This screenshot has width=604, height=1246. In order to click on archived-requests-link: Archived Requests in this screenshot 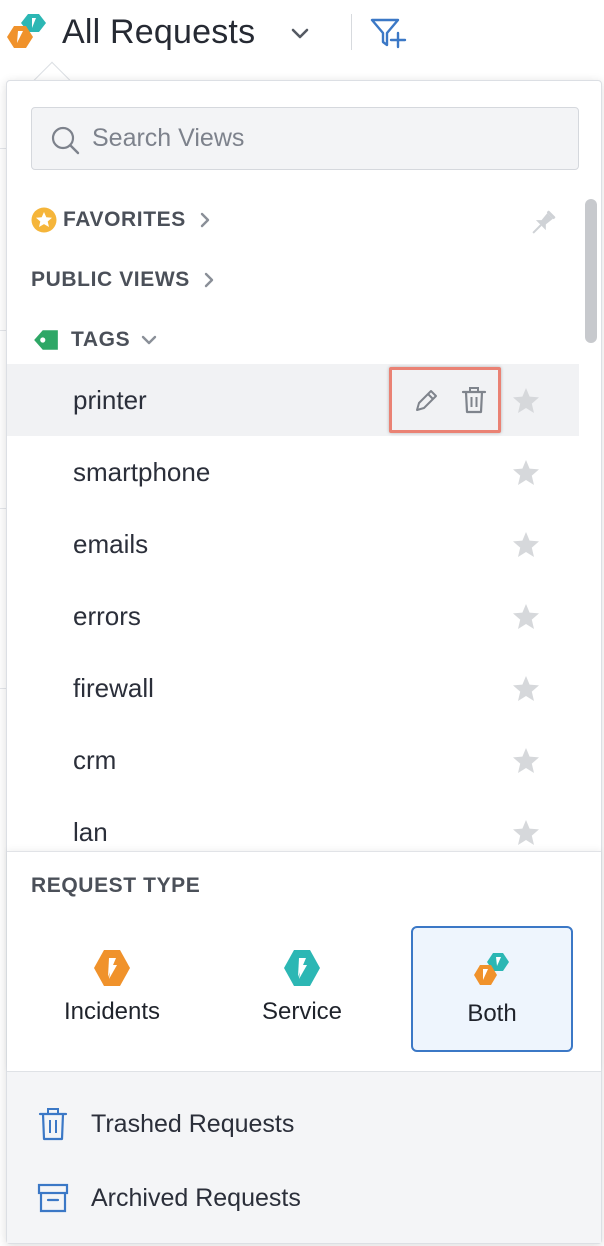, I will do `click(169, 1198)`.